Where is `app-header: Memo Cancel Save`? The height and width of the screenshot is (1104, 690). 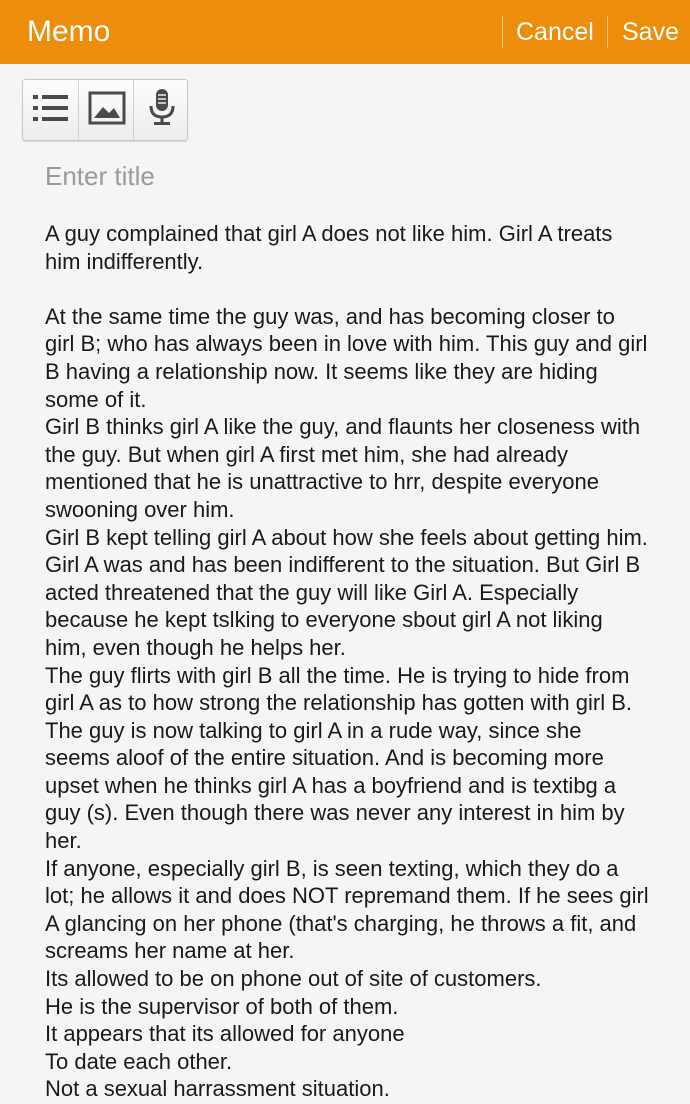
app-header: Memo Cancel Save is located at coordinates (345, 32).